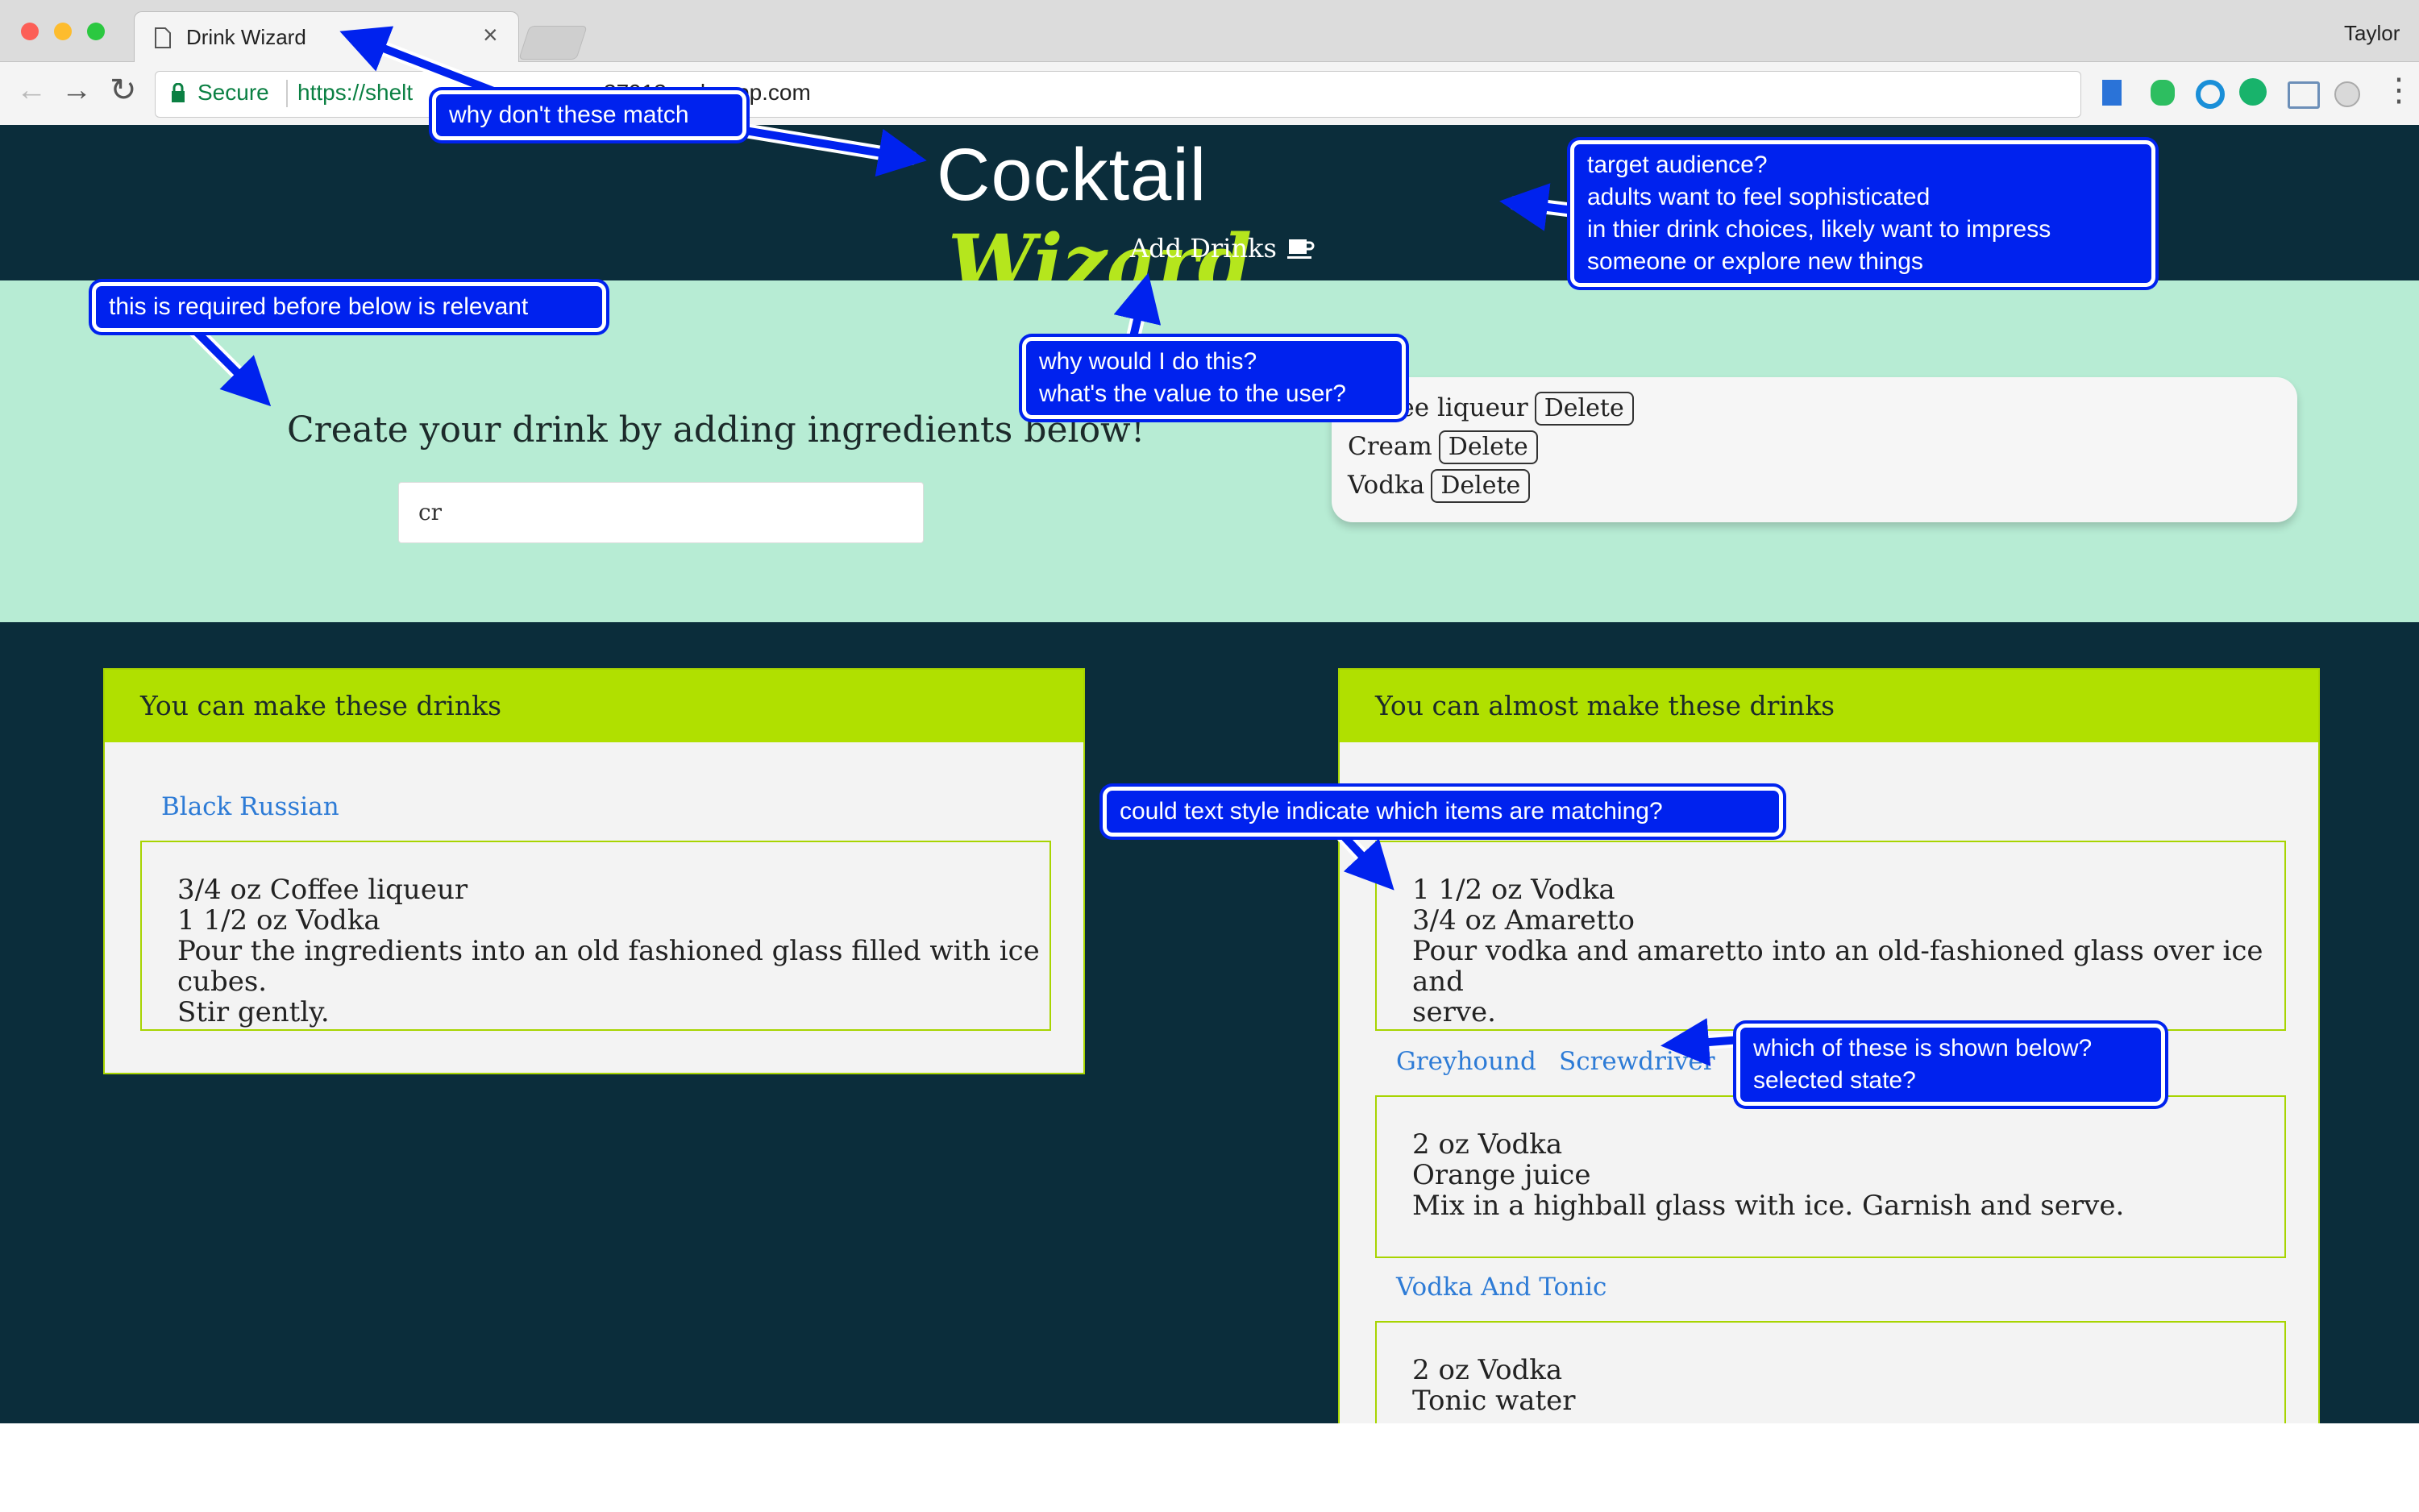 Image resolution: width=2419 pixels, height=1512 pixels. Describe the element at coordinates (1137, 305) in the screenshot. I see `arrow-to-add-drinks` at that location.